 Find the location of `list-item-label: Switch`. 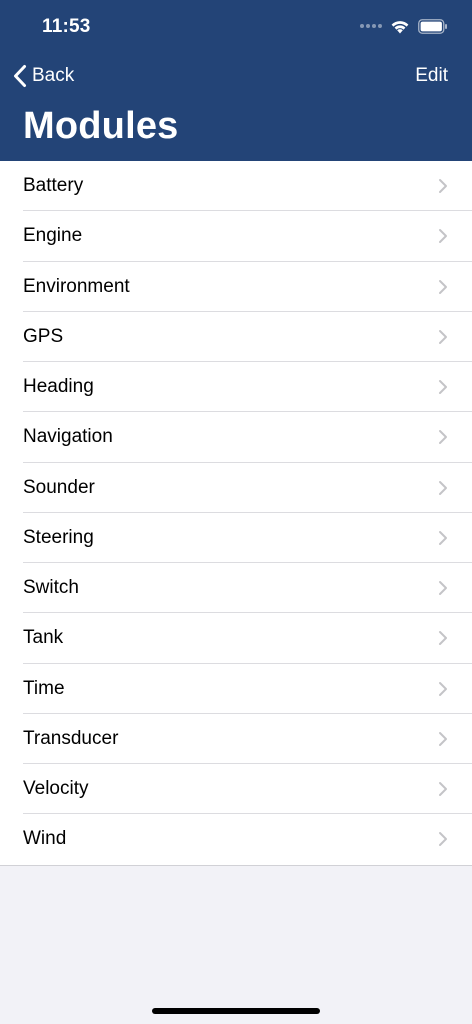

list-item-label: Switch is located at coordinates (51, 588).